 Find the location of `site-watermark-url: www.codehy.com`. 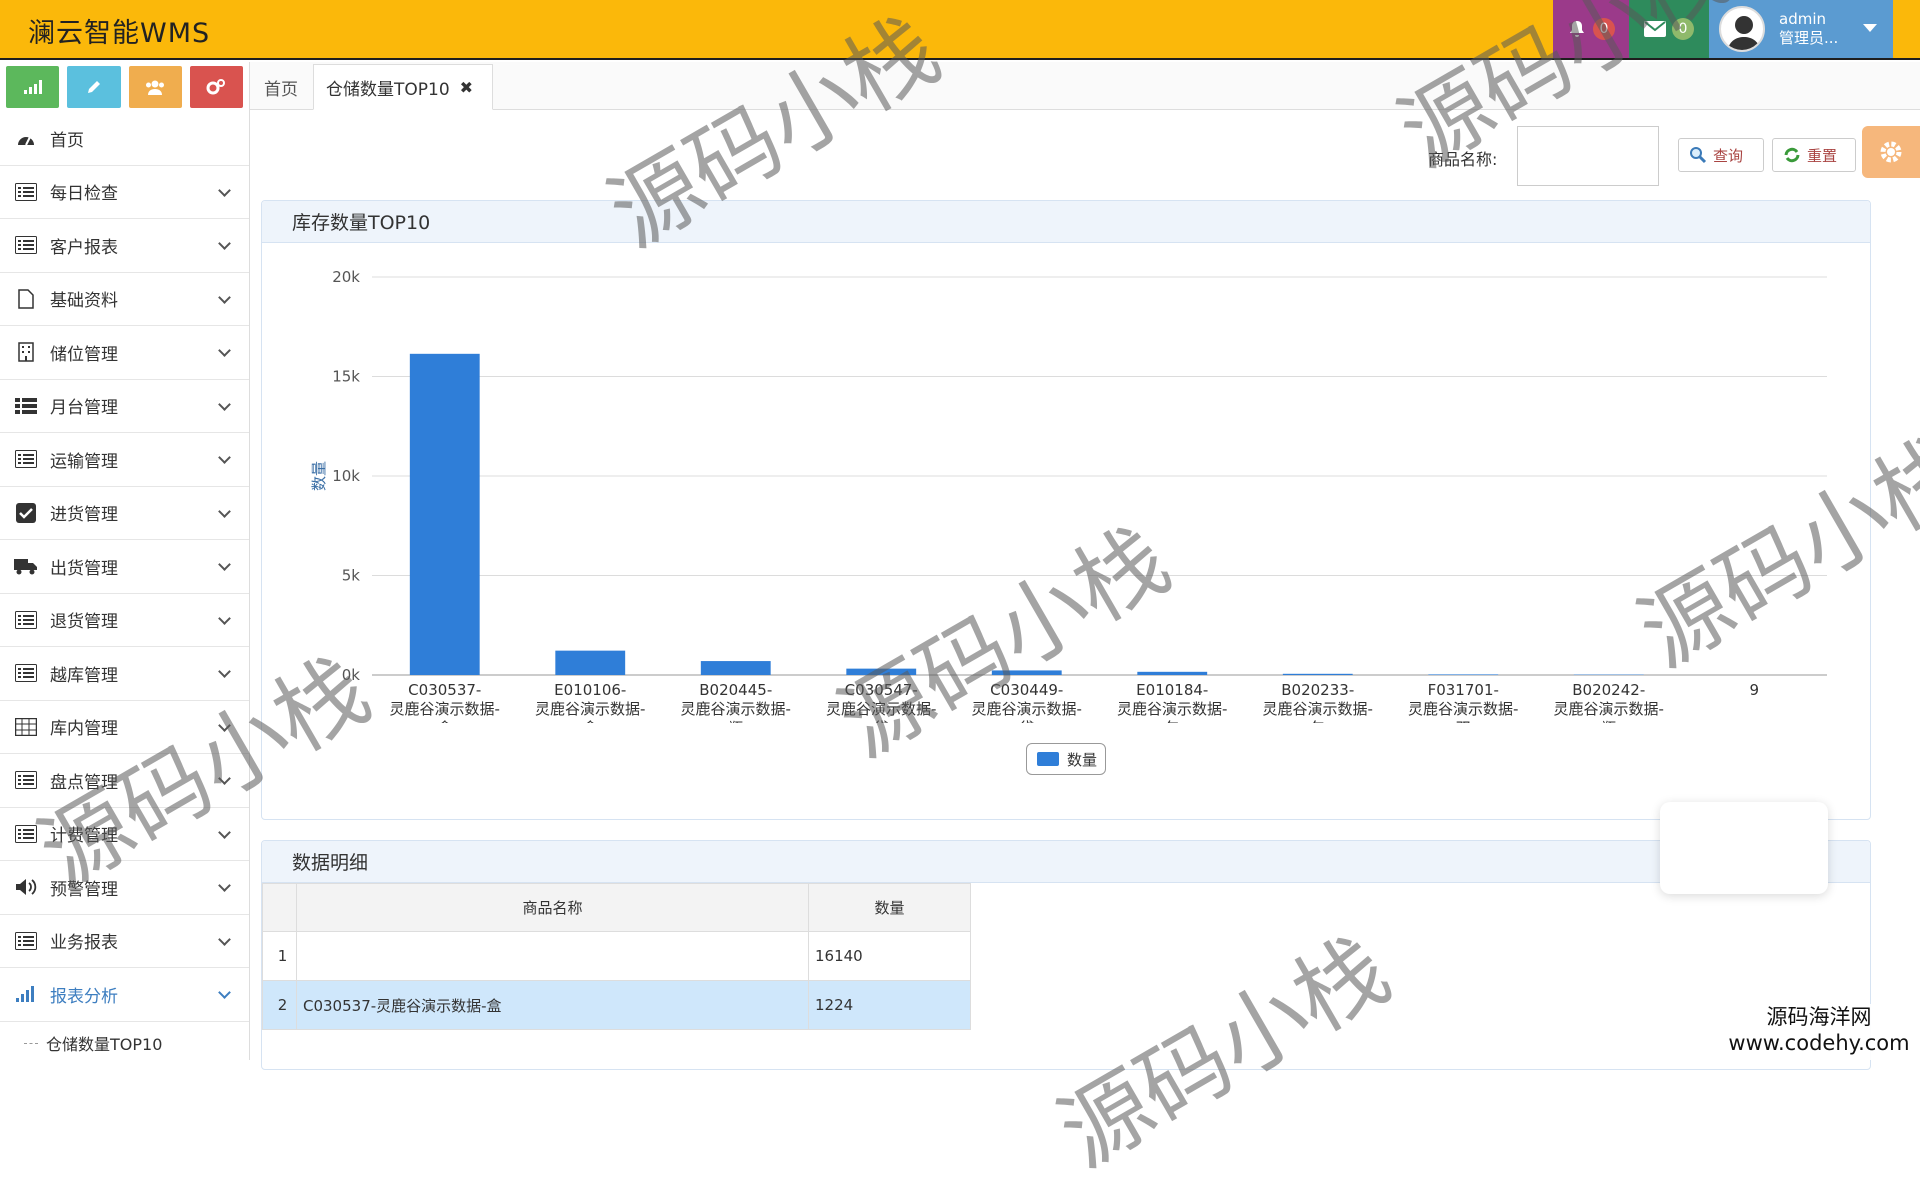

site-watermark-url: www.codehy.com is located at coordinates (1819, 1043).